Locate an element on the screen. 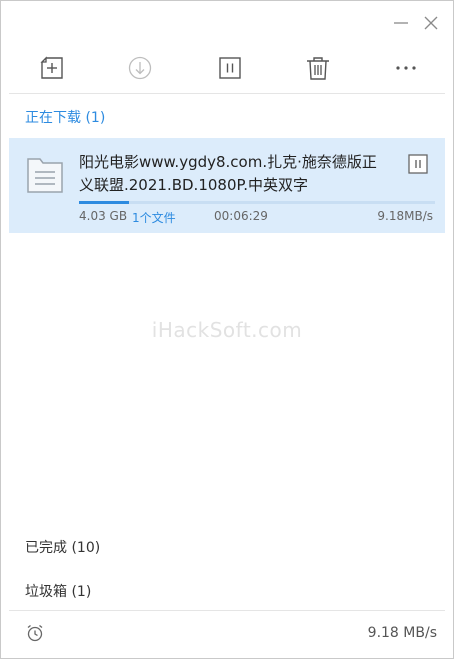 Image resolution: width=454 pixels, height=659 pixels. task-pause-icon is located at coordinates (418, 164).